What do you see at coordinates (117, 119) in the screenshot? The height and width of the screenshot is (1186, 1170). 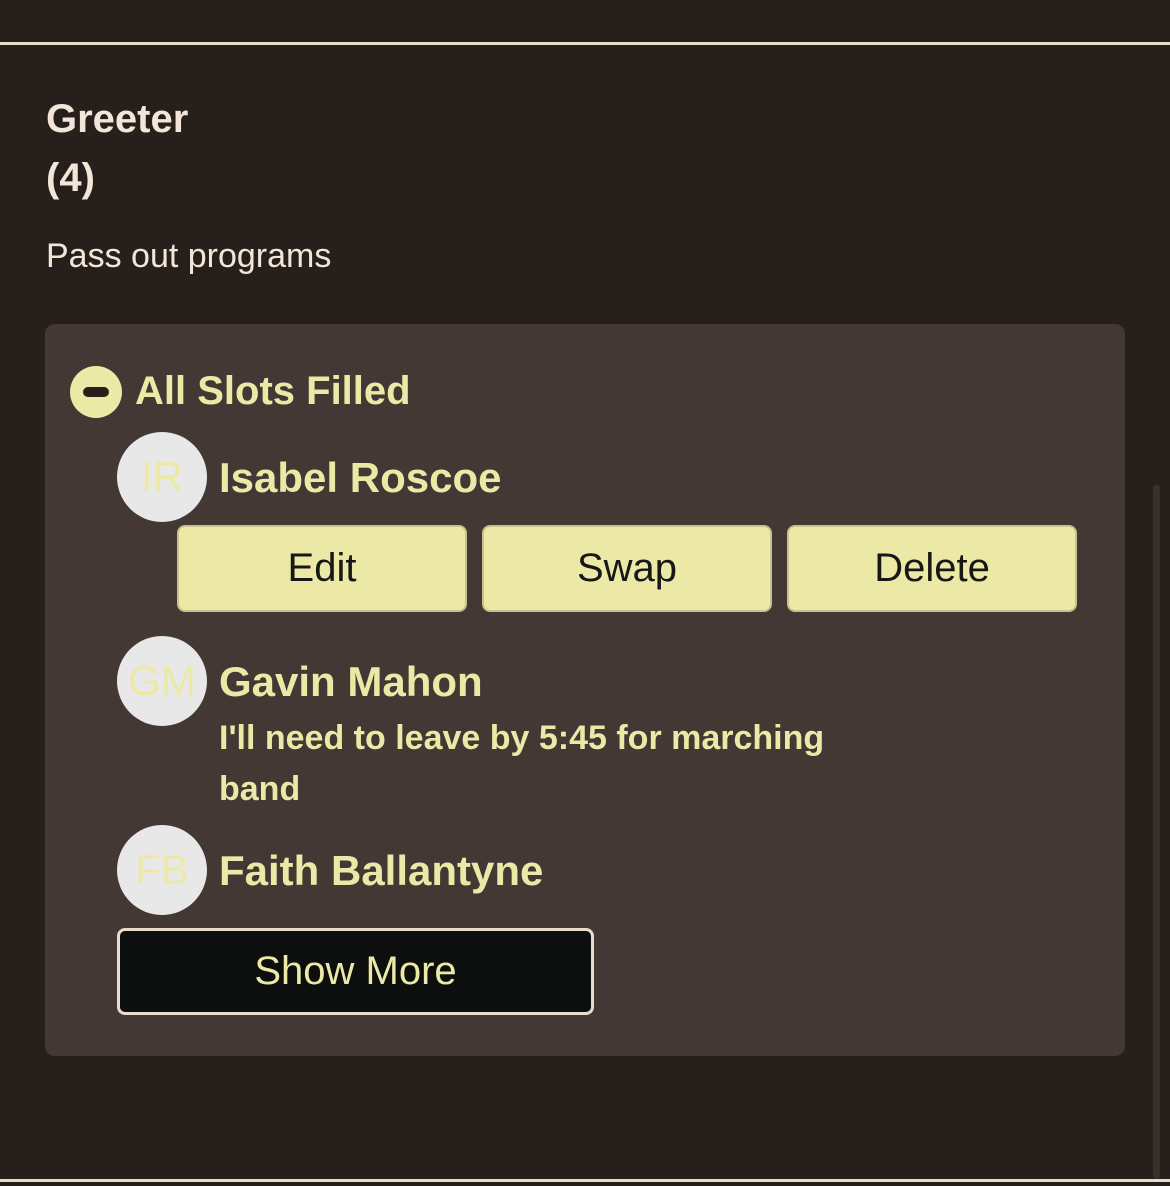 I see `role-title: Greeter` at bounding box center [117, 119].